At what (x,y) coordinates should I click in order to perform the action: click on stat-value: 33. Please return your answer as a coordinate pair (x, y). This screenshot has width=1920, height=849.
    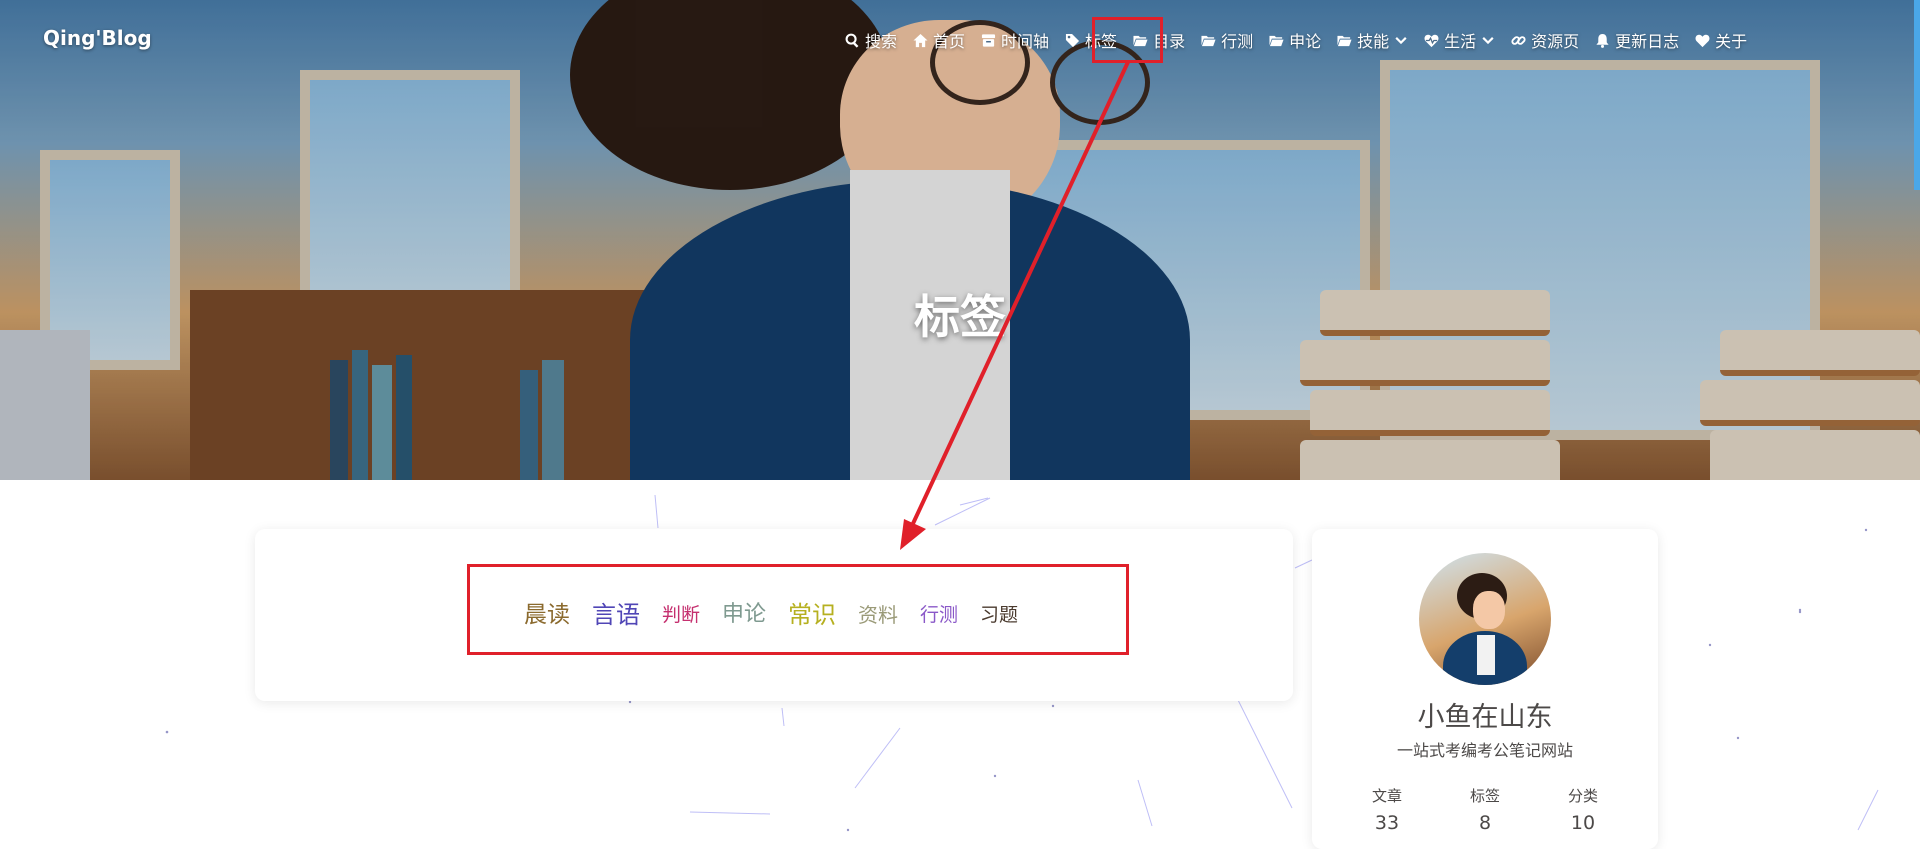
    Looking at the image, I should click on (1387, 823).